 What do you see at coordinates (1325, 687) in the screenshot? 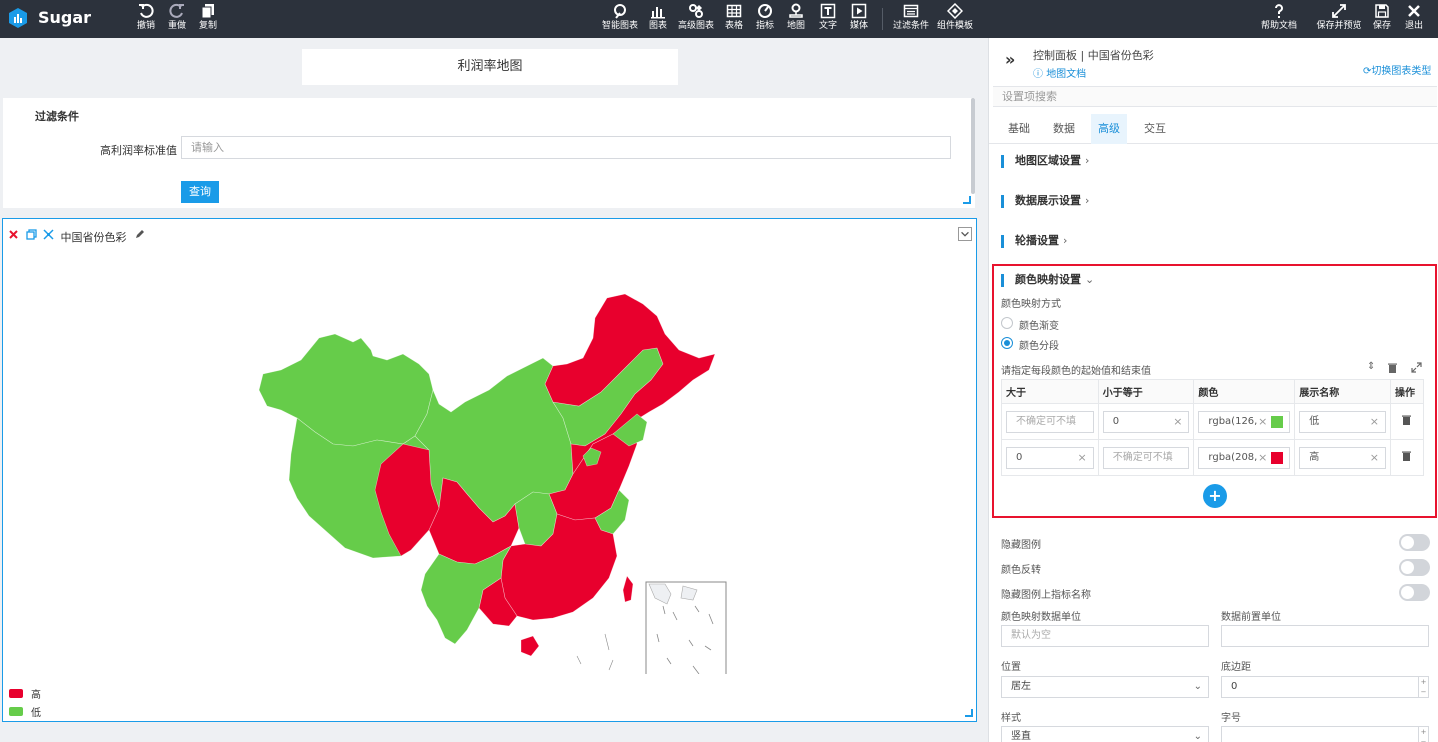
I see `bottom-margin-input: 0 + −` at bounding box center [1325, 687].